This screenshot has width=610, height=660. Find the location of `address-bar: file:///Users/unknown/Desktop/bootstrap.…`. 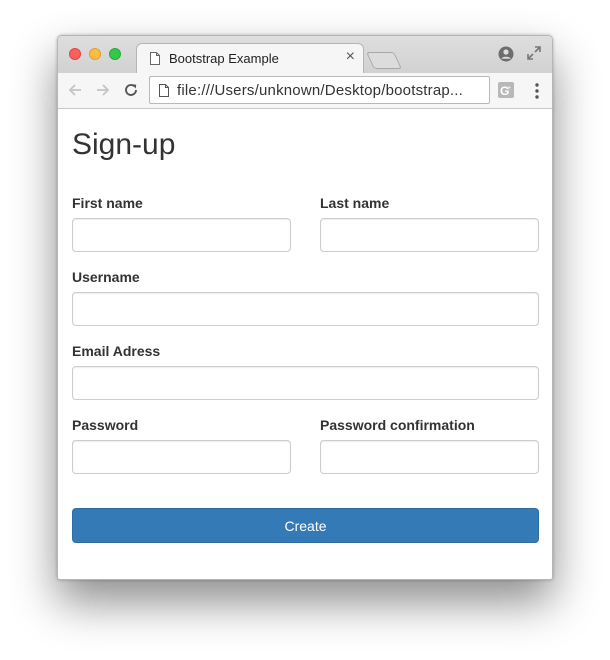

address-bar: file:///Users/unknown/Desktop/bootstrap.… is located at coordinates (319, 90).